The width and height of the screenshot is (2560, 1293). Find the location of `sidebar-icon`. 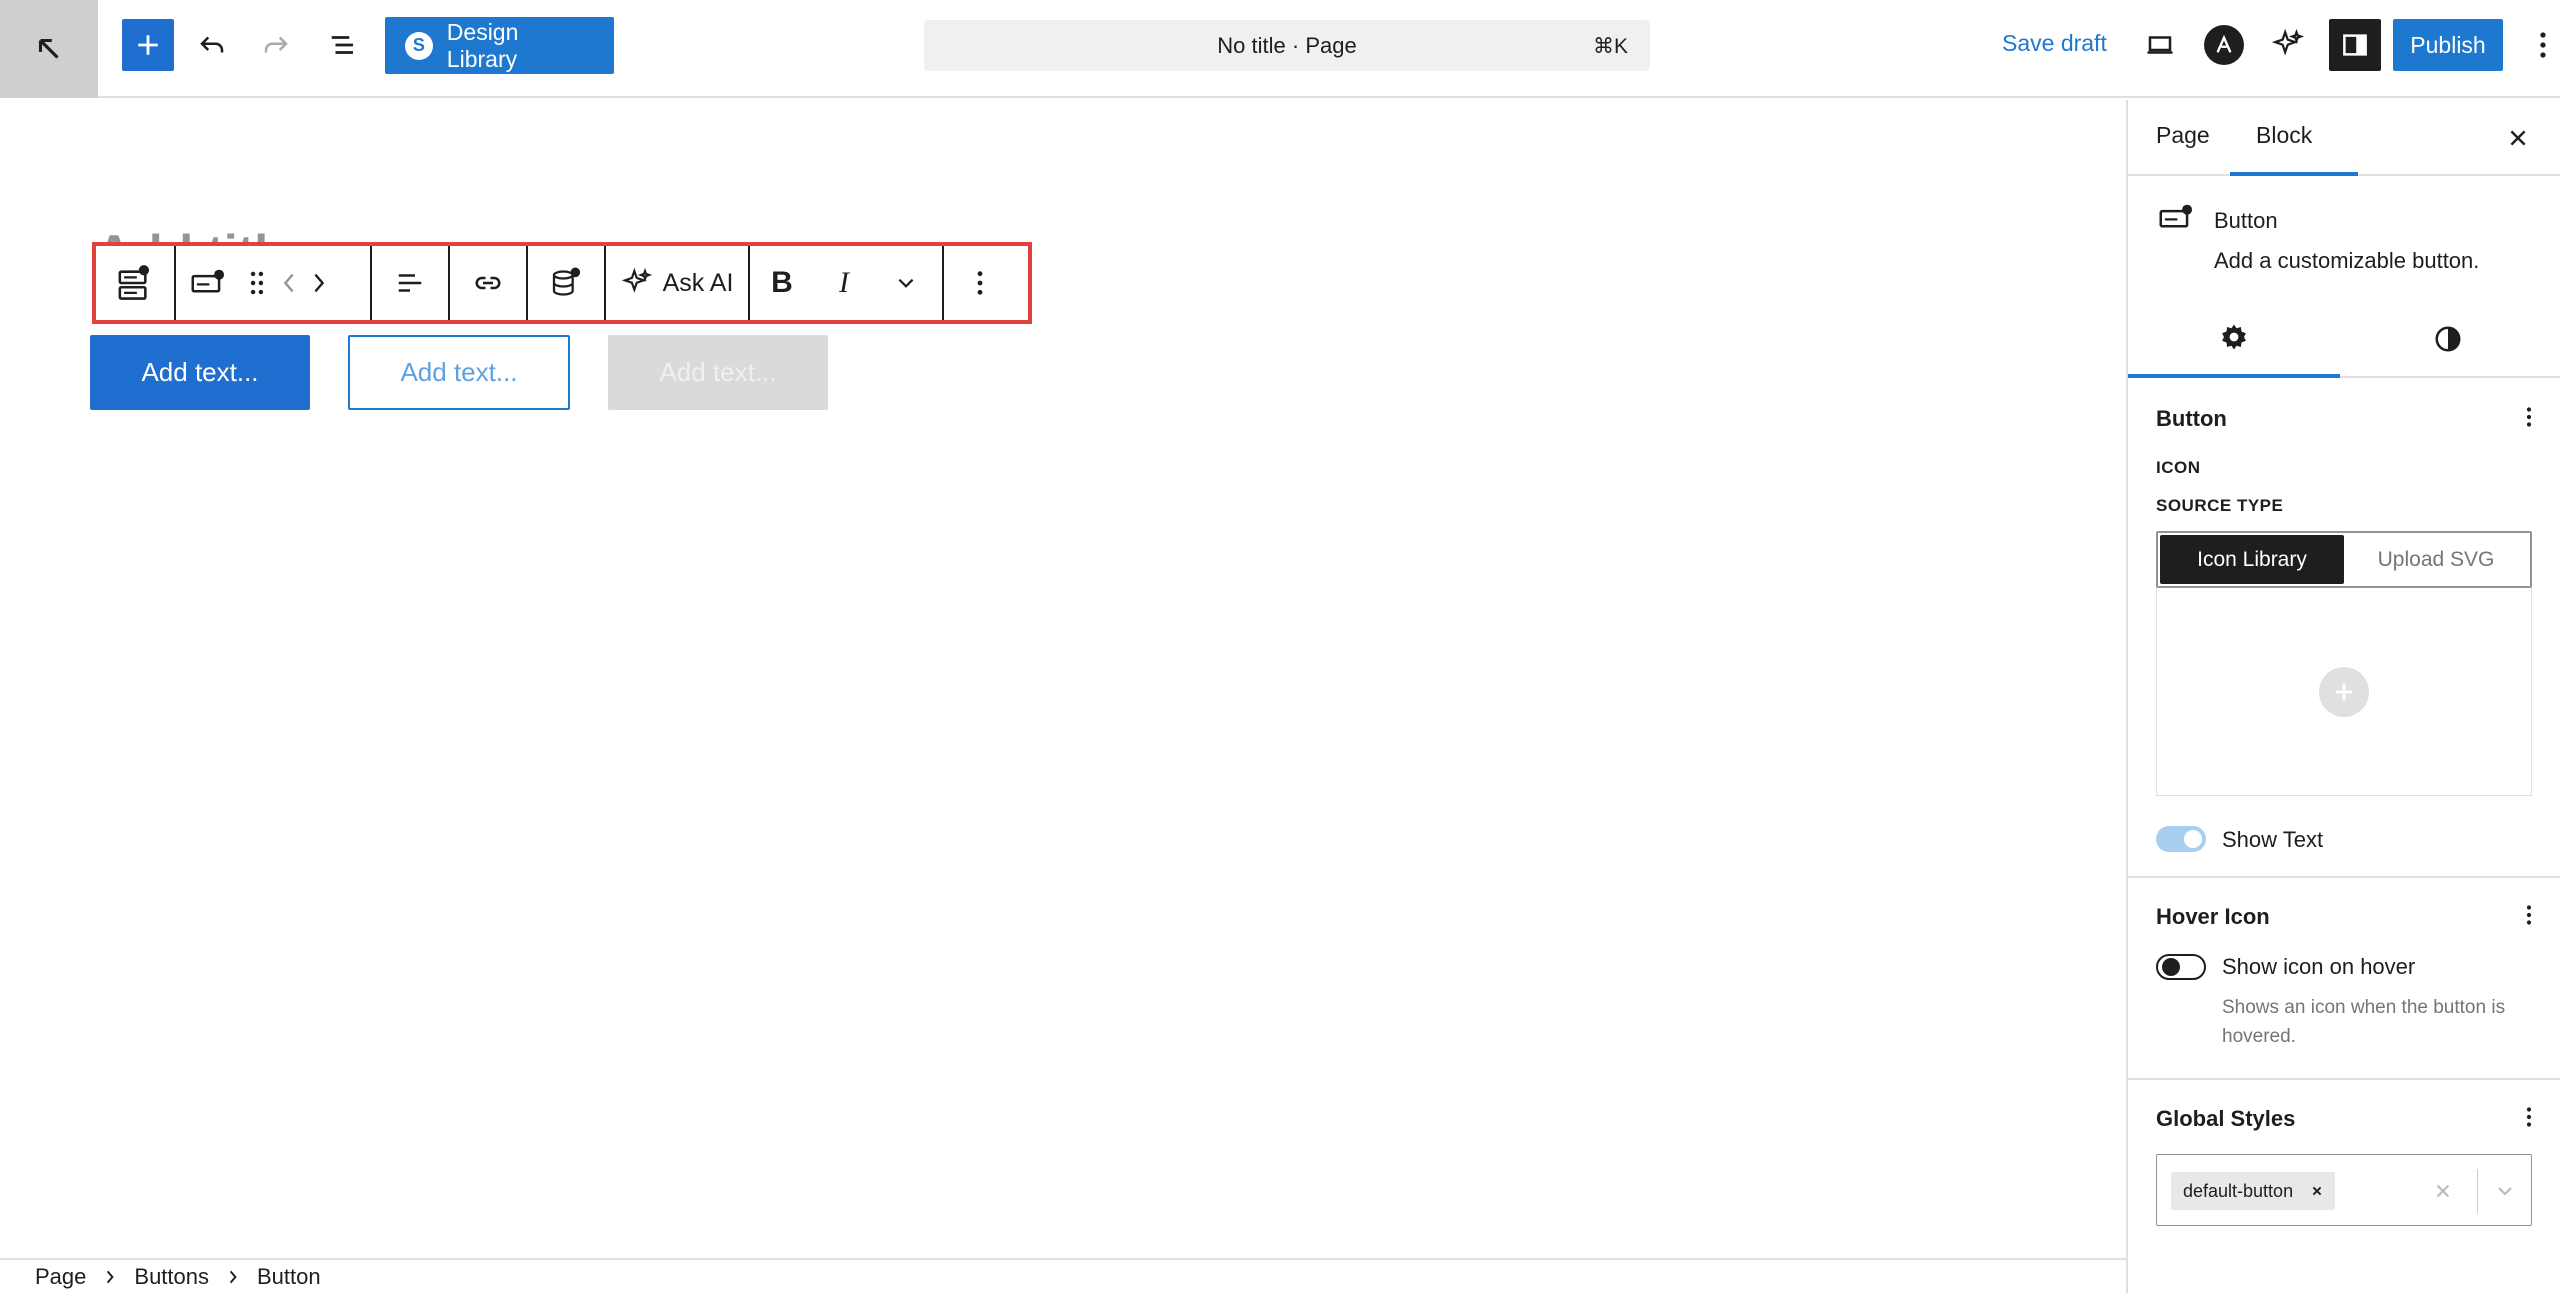

sidebar-icon is located at coordinates (2355, 45).